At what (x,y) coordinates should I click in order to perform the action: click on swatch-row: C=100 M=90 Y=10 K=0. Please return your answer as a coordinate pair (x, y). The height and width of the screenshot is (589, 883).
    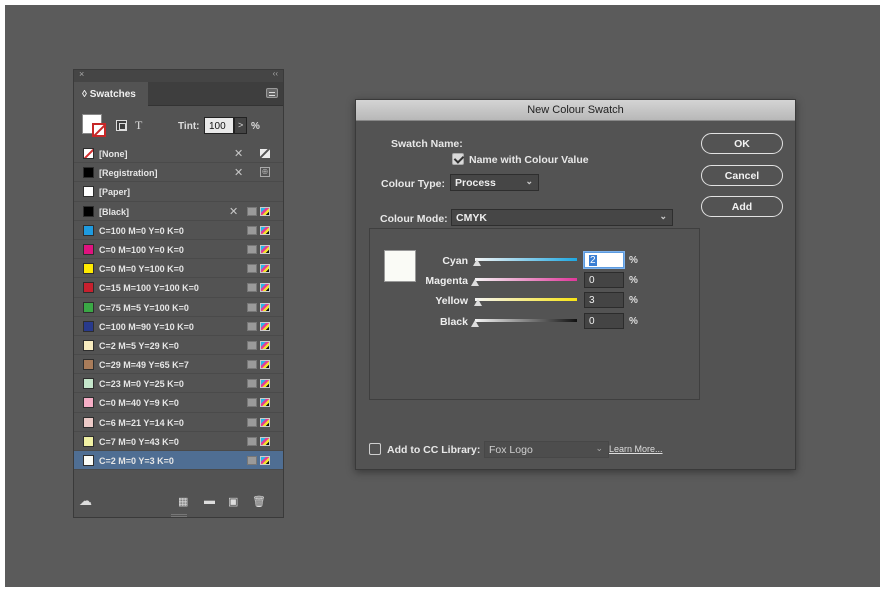
    Looking at the image, I should click on (178, 326).